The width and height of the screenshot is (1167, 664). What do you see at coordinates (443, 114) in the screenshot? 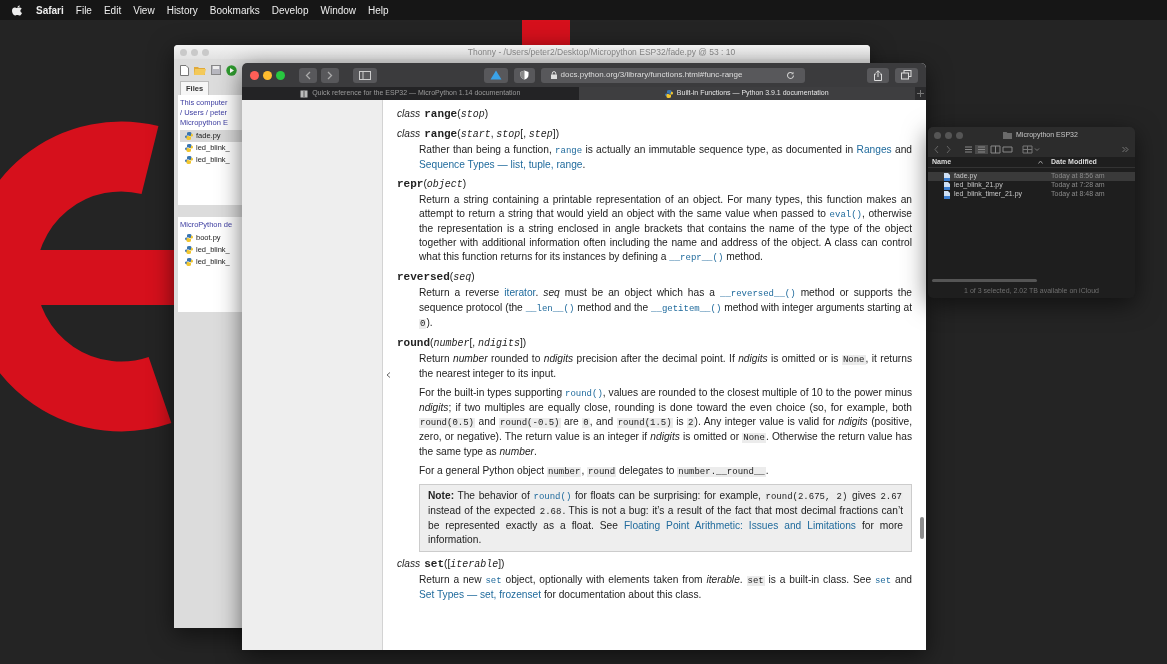
I see `function-signature: class range(stop)` at bounding box center [443, 114].